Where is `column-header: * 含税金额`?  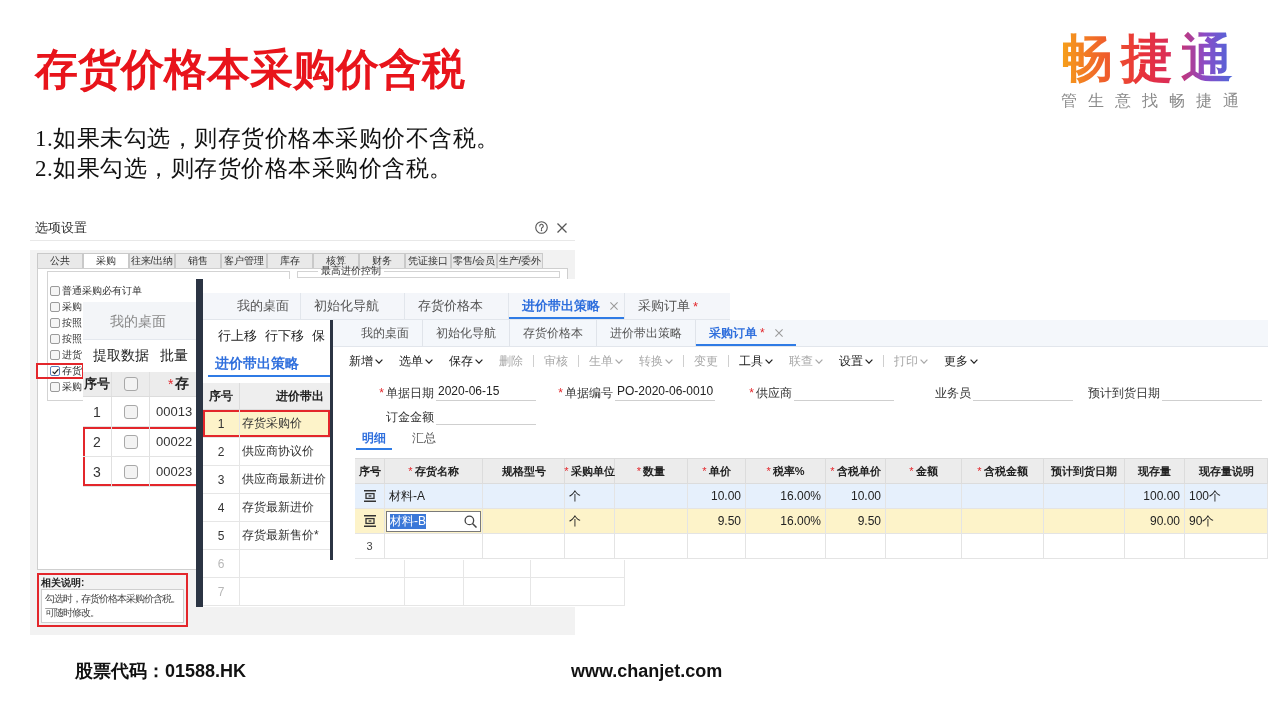 column-header: * 含税金额 is located at coordinates (1003, 471).